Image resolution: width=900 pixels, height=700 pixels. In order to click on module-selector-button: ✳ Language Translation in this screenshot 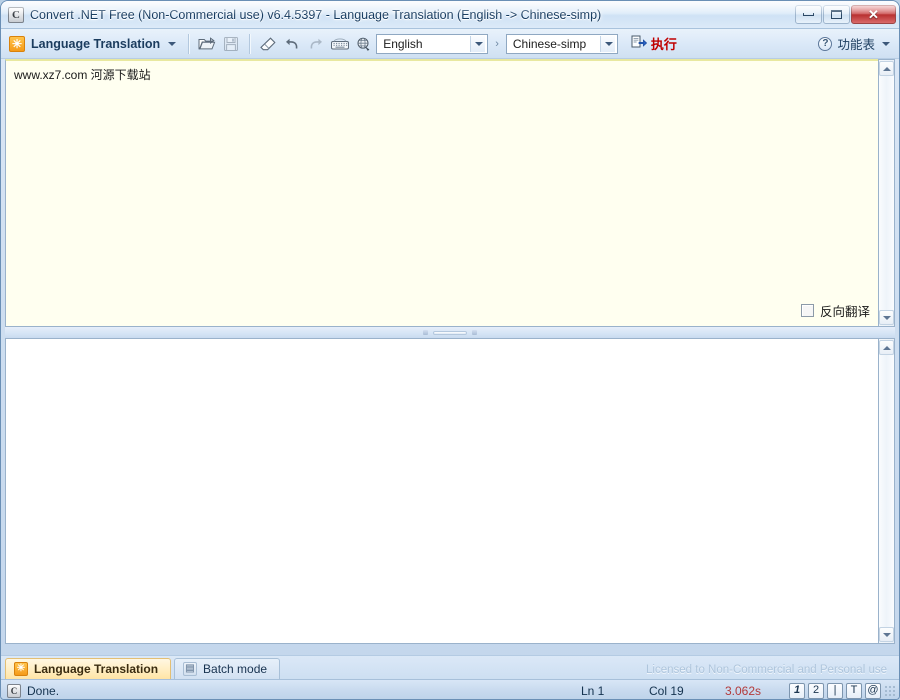, I will do `click(93, 44)`.